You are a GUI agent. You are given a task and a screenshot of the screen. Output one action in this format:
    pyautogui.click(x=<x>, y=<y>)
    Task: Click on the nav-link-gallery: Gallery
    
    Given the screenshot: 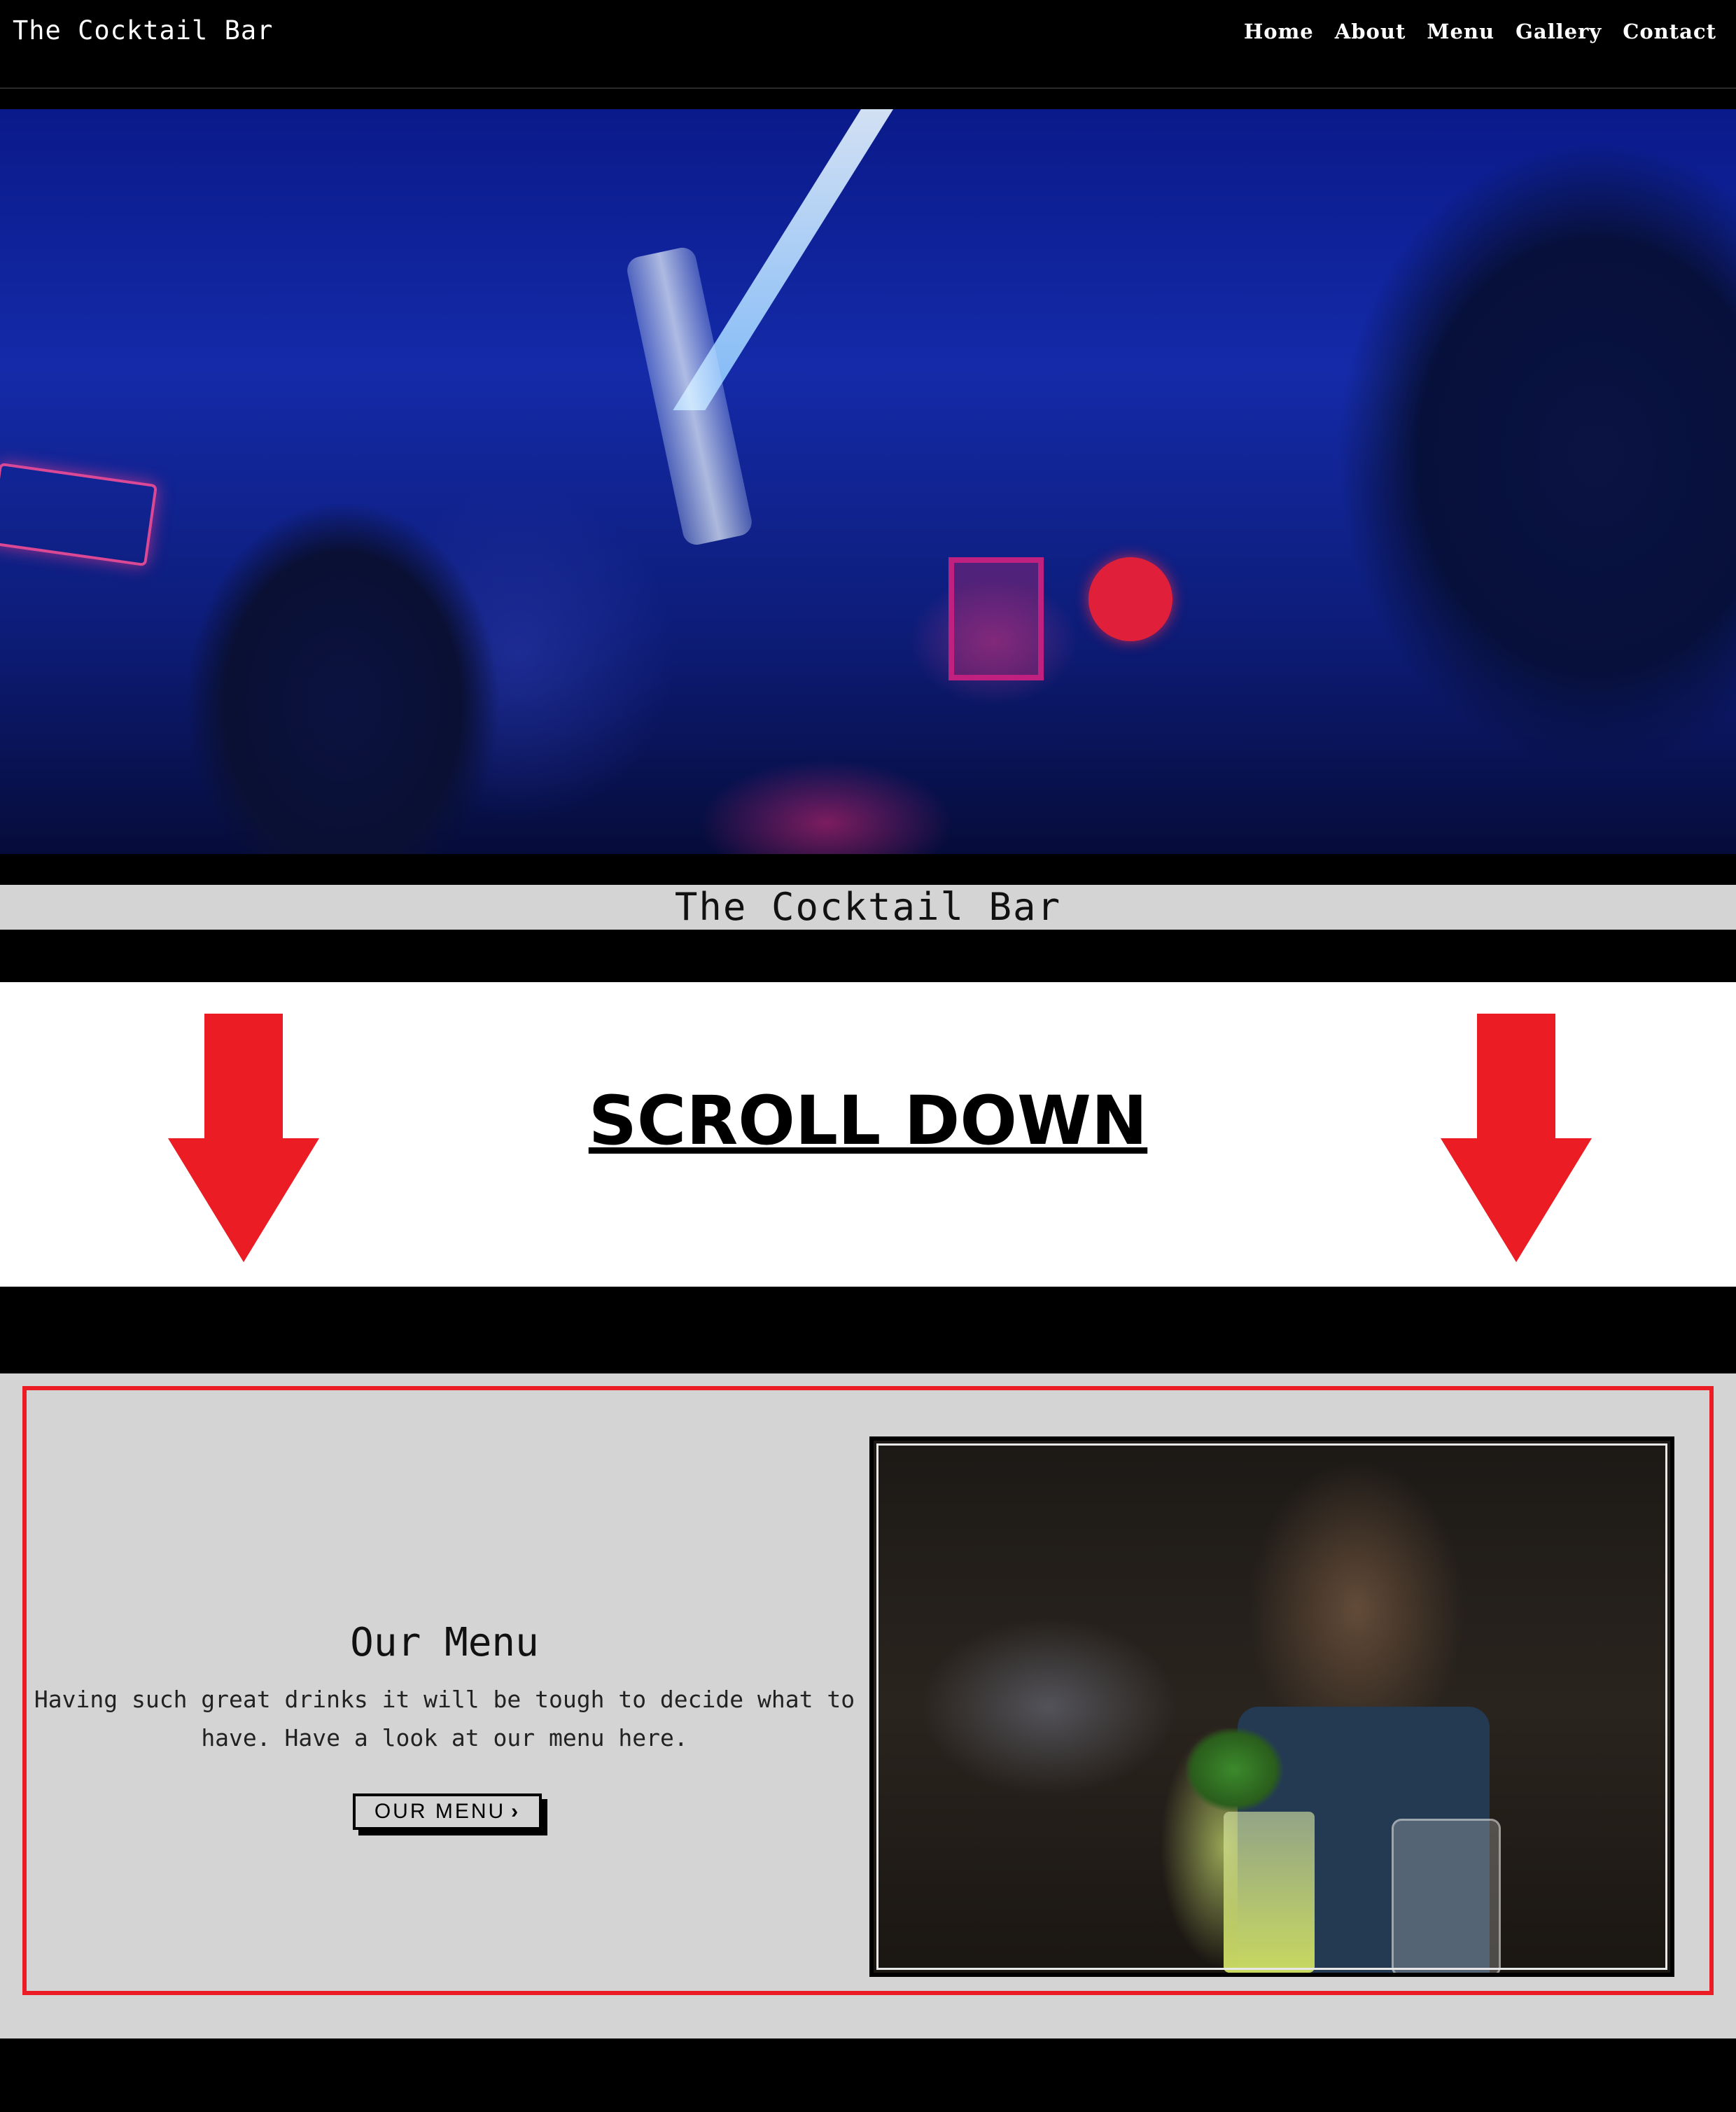 What is the action you would take?
    pyautogui.click(x=1559, y=32)
    